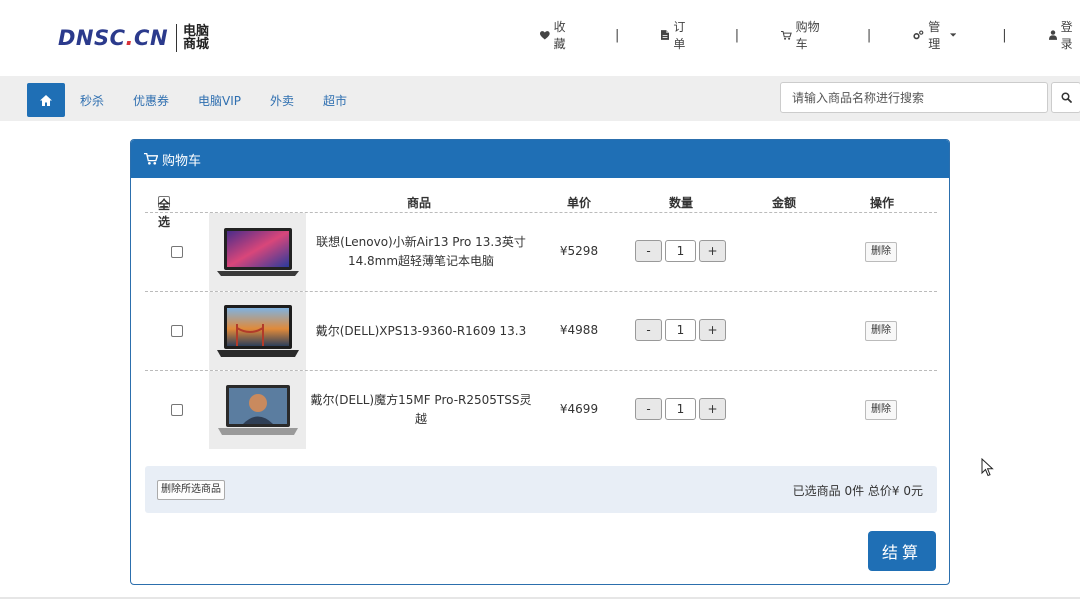  Describe the element at coordinates (191, 490) in the screenshot. I see `delete-selected-button: 删除所选商品` at that location.